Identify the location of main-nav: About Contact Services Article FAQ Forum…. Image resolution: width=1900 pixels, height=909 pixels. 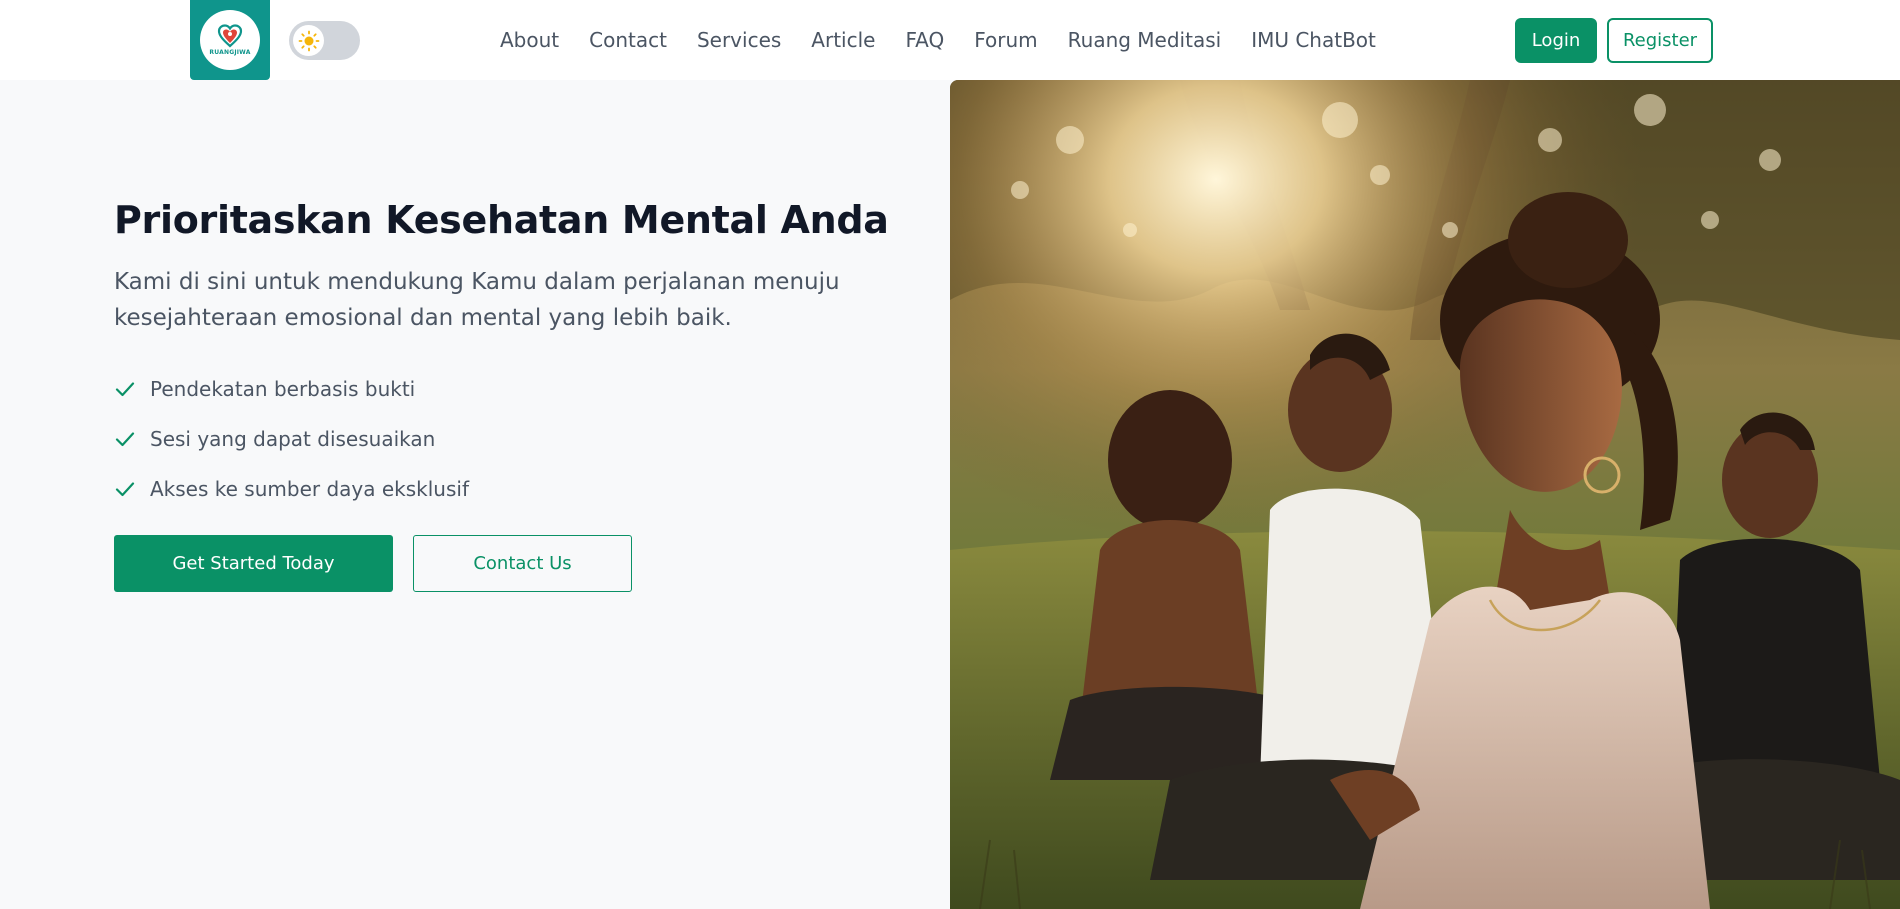
(938, 40).